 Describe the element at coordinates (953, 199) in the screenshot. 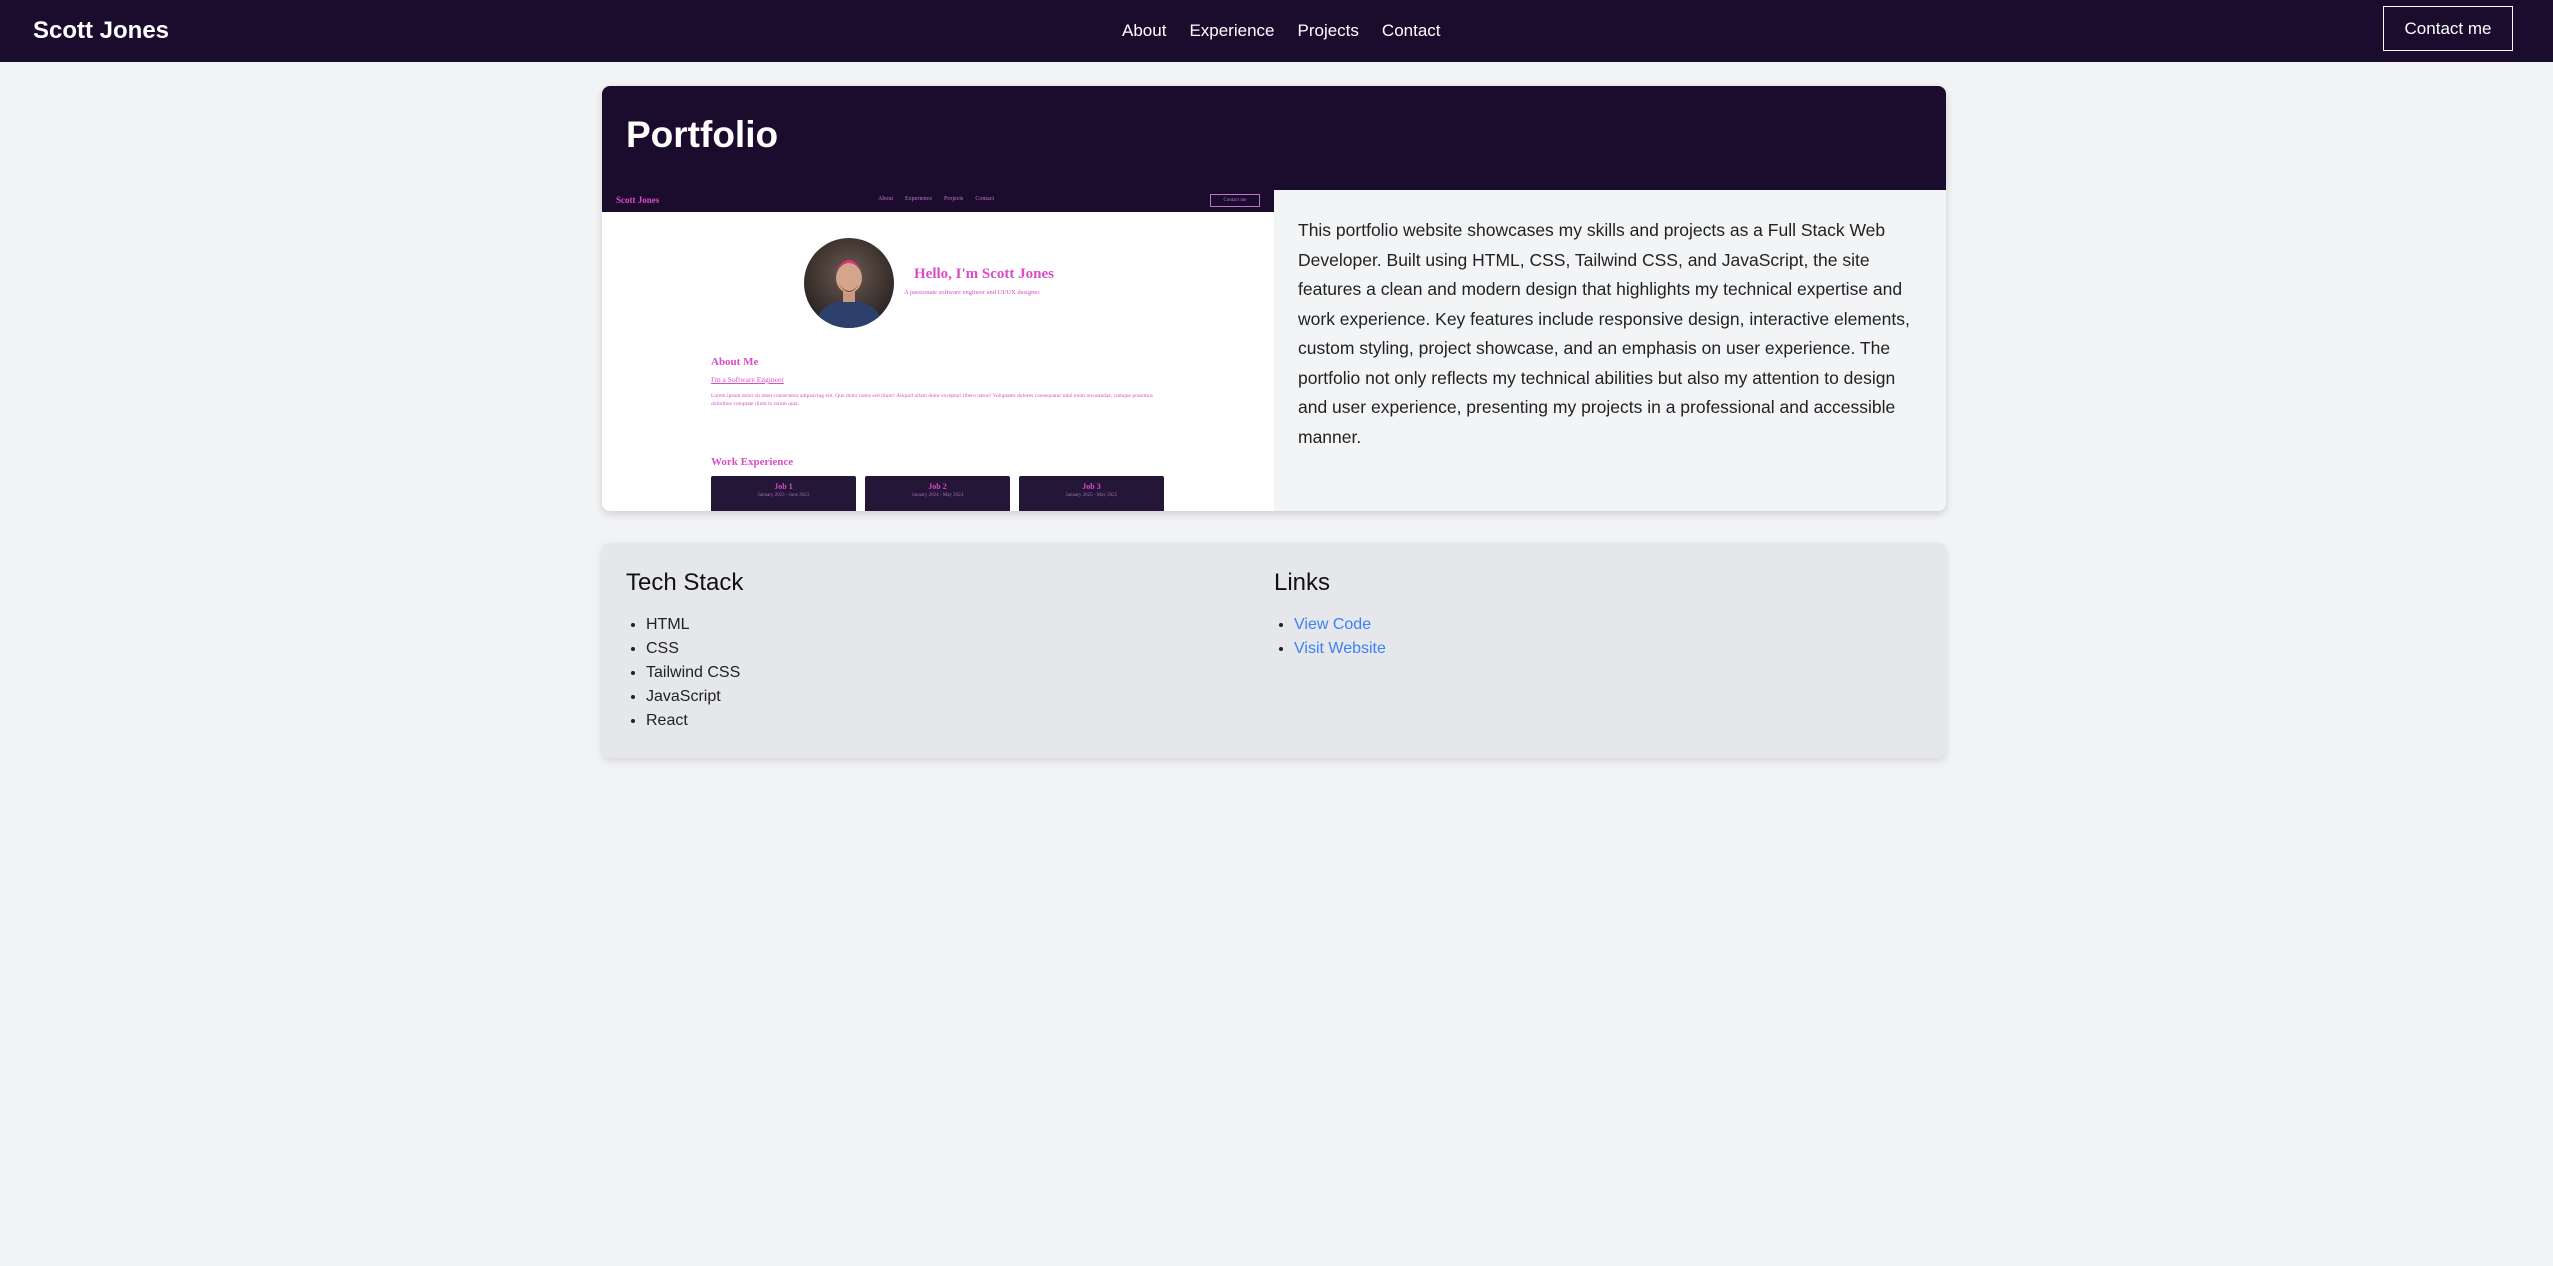

I see `preview-nav-link: Projects` at that location.